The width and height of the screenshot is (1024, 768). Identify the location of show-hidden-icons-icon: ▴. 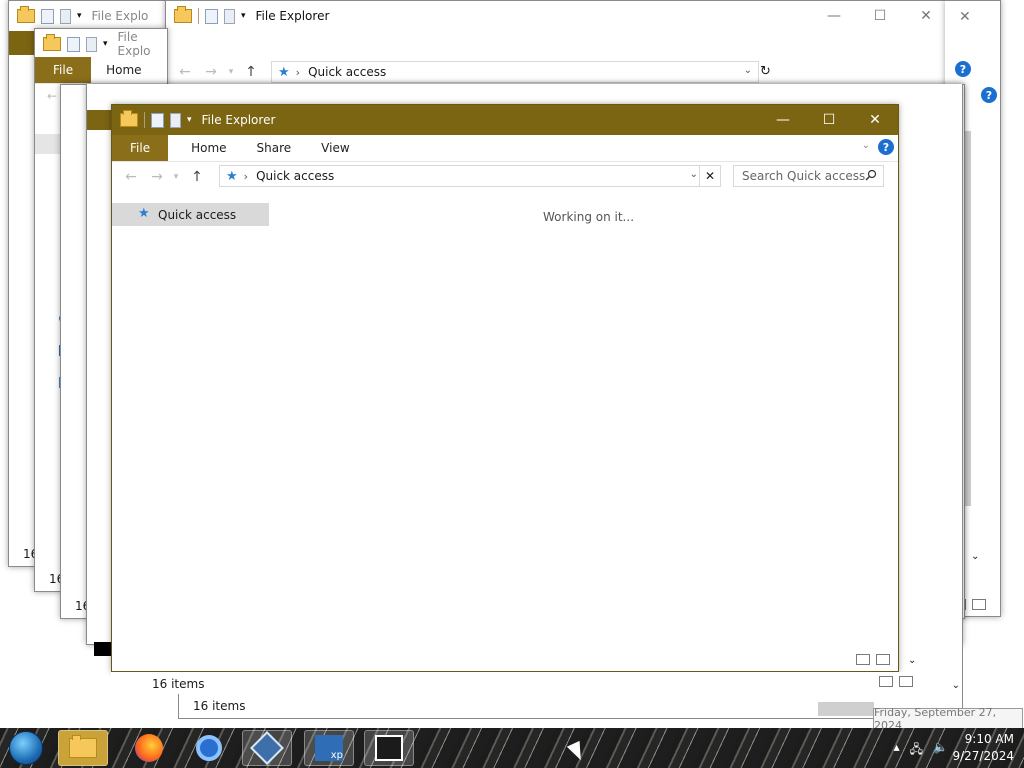
(897, 750).